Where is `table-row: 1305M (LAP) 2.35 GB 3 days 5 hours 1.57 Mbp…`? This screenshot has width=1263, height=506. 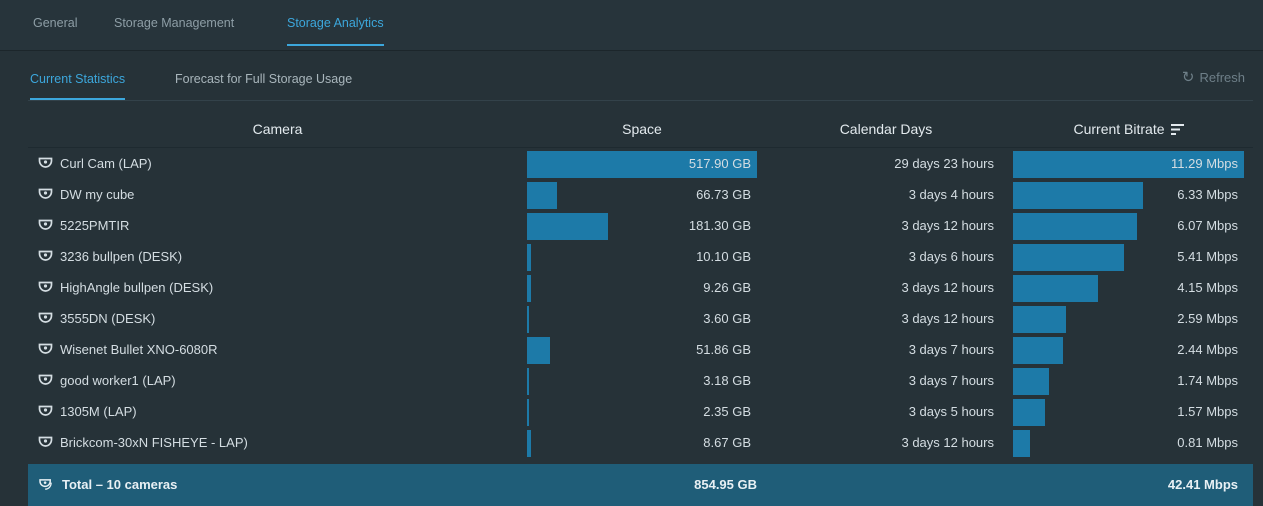 table-row: 1305M (LAP) 2.35 GB 3 days 5 hours 1.57 Mbp… is located at coordinates (640, 411).